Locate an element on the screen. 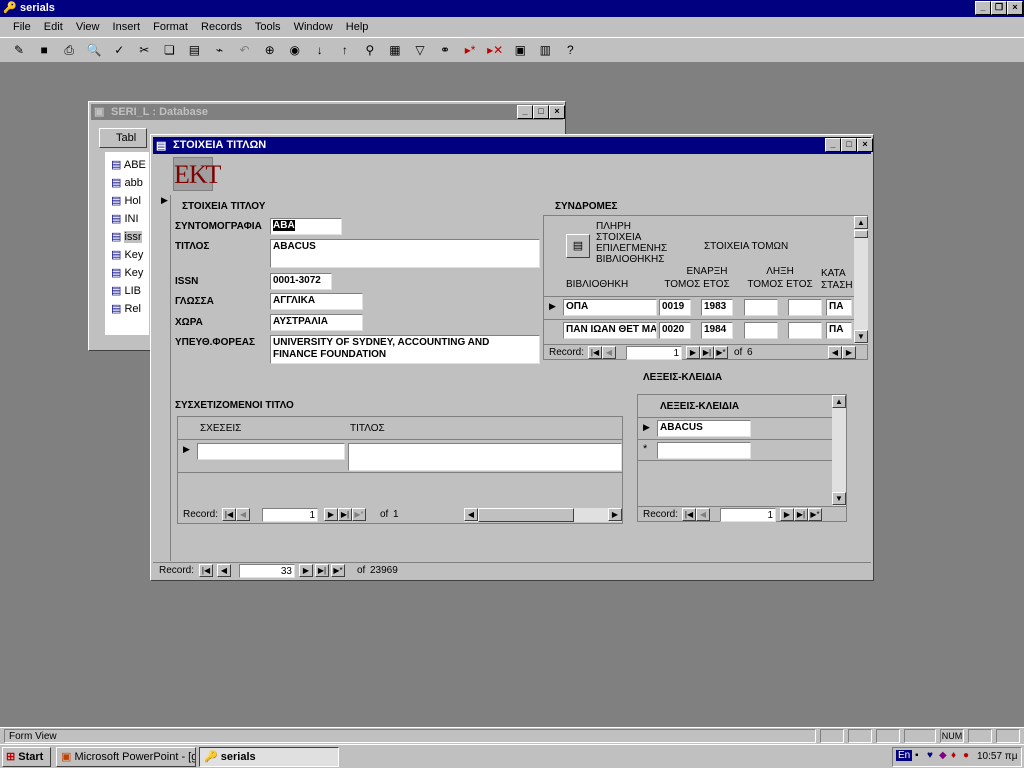 The width and height of the screenshot is (1024, 768). menu-insert: Insert is located at coordinates (127, 27).